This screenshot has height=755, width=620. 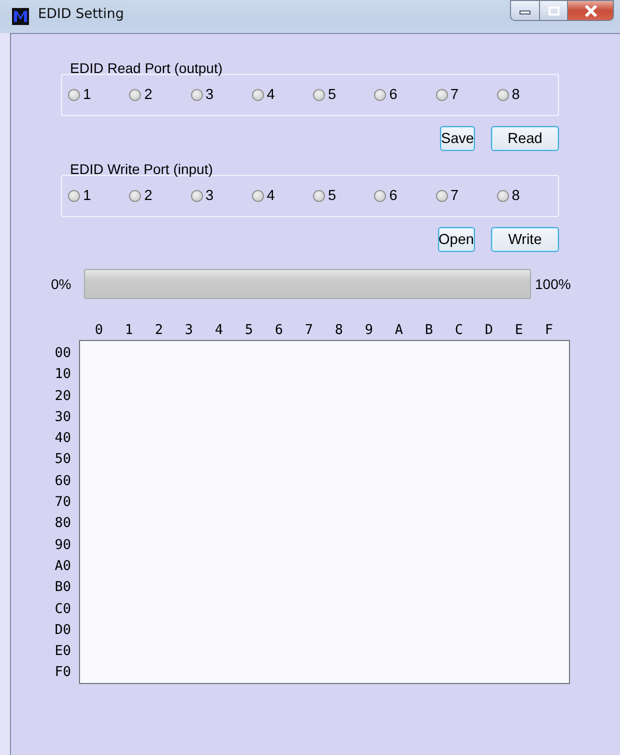 I want to click on close-button, so click(x=591, y=10).